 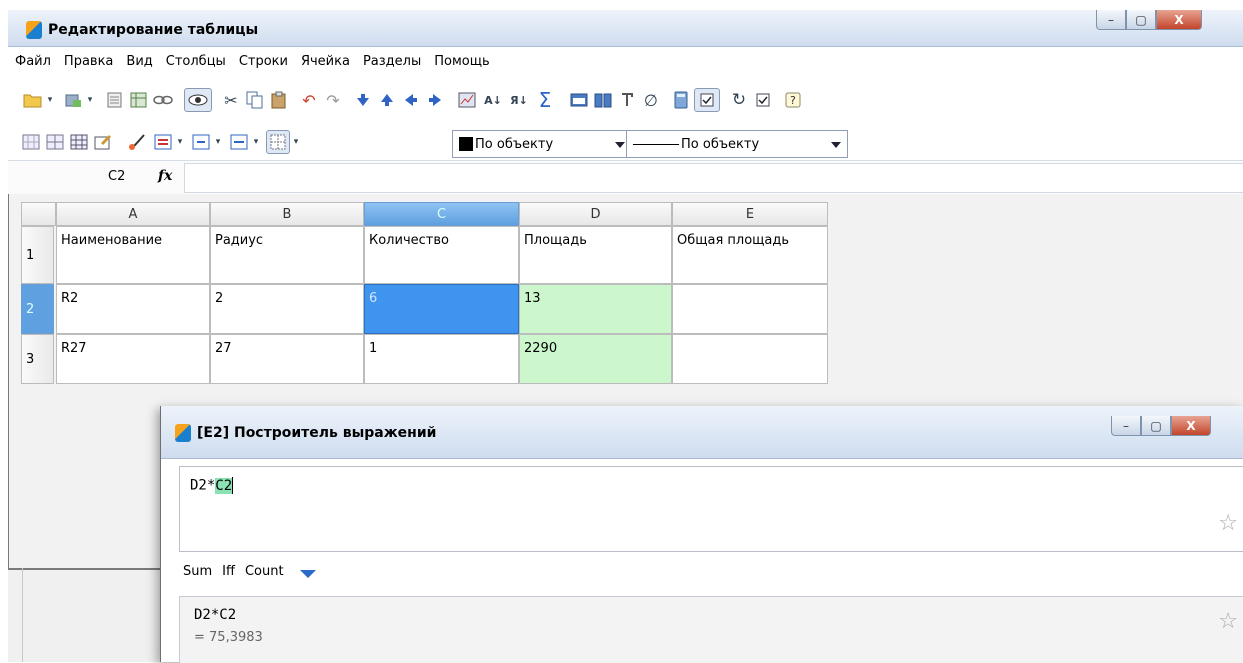 I want to click on export-icon, so click(x=73, y=100).